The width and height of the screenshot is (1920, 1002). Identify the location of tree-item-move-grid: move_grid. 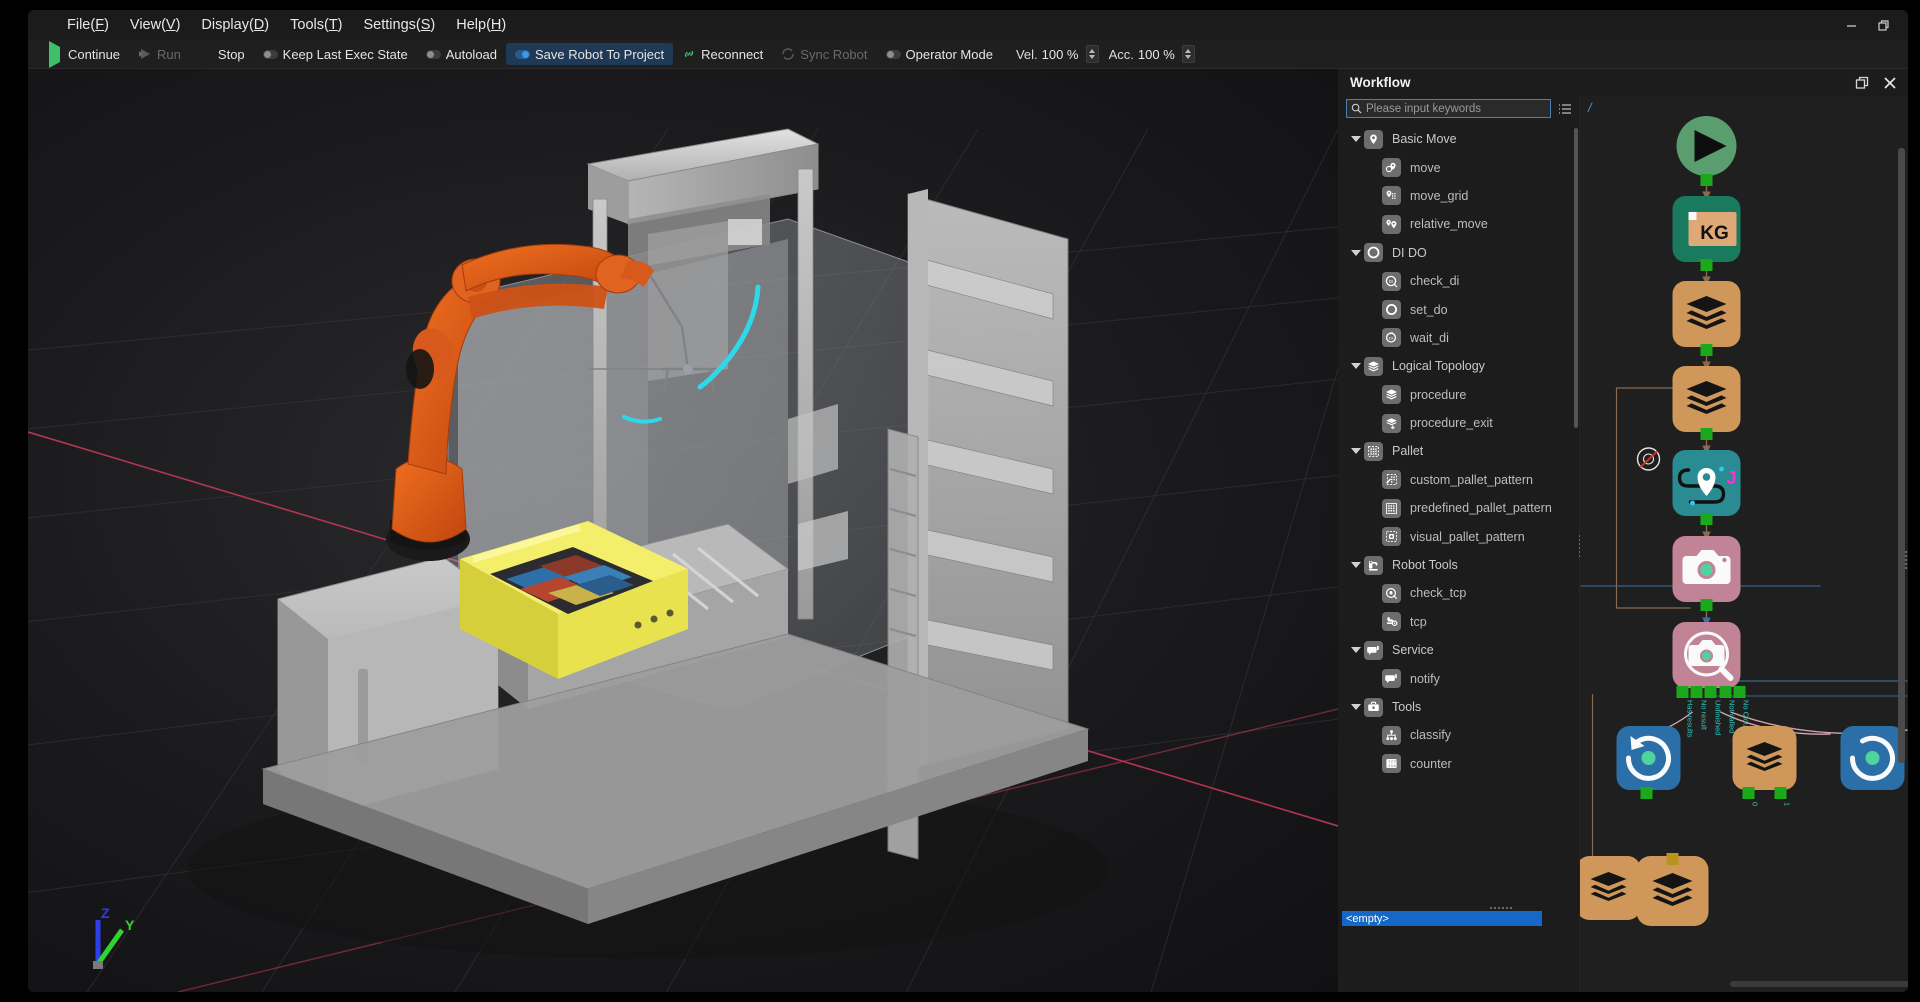
(1458, 196).